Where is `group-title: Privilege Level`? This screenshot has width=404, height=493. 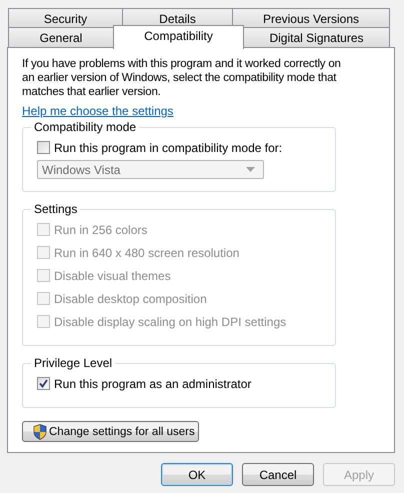
group-title: Privilege Level is located at coordinates (73, 363).